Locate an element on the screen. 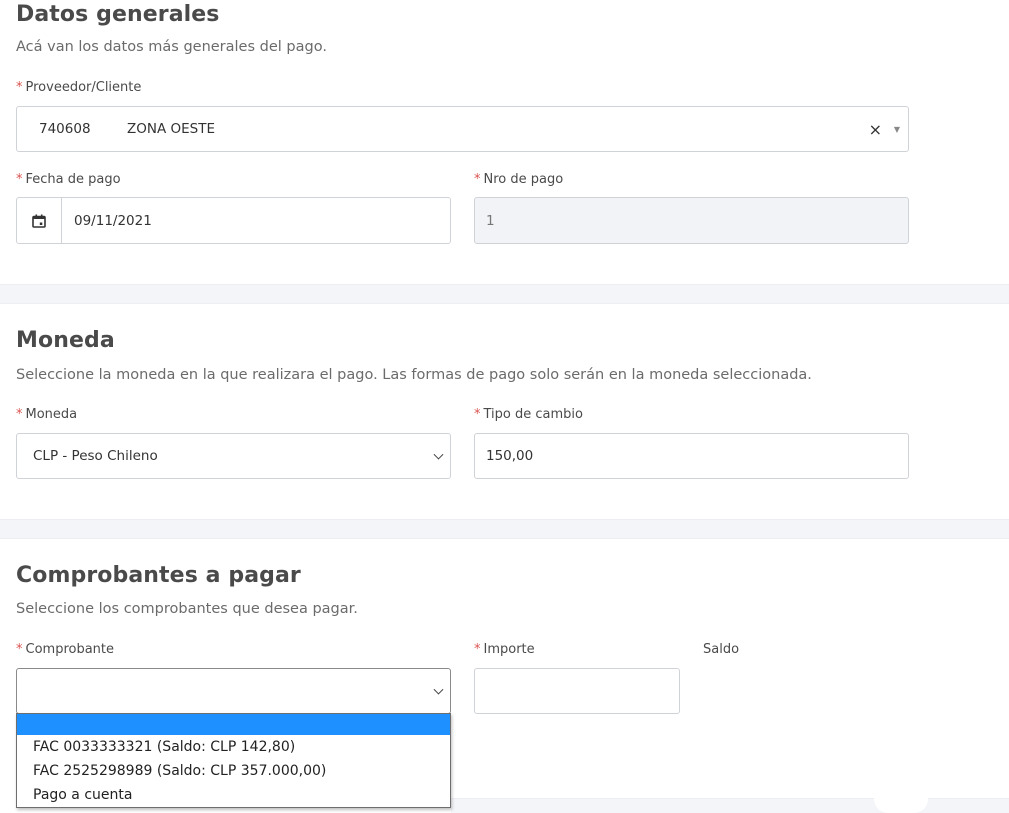 The image size is (1009, 813). moneda-select: CLP - Peso Chileno is located at coordinates (233, 456).